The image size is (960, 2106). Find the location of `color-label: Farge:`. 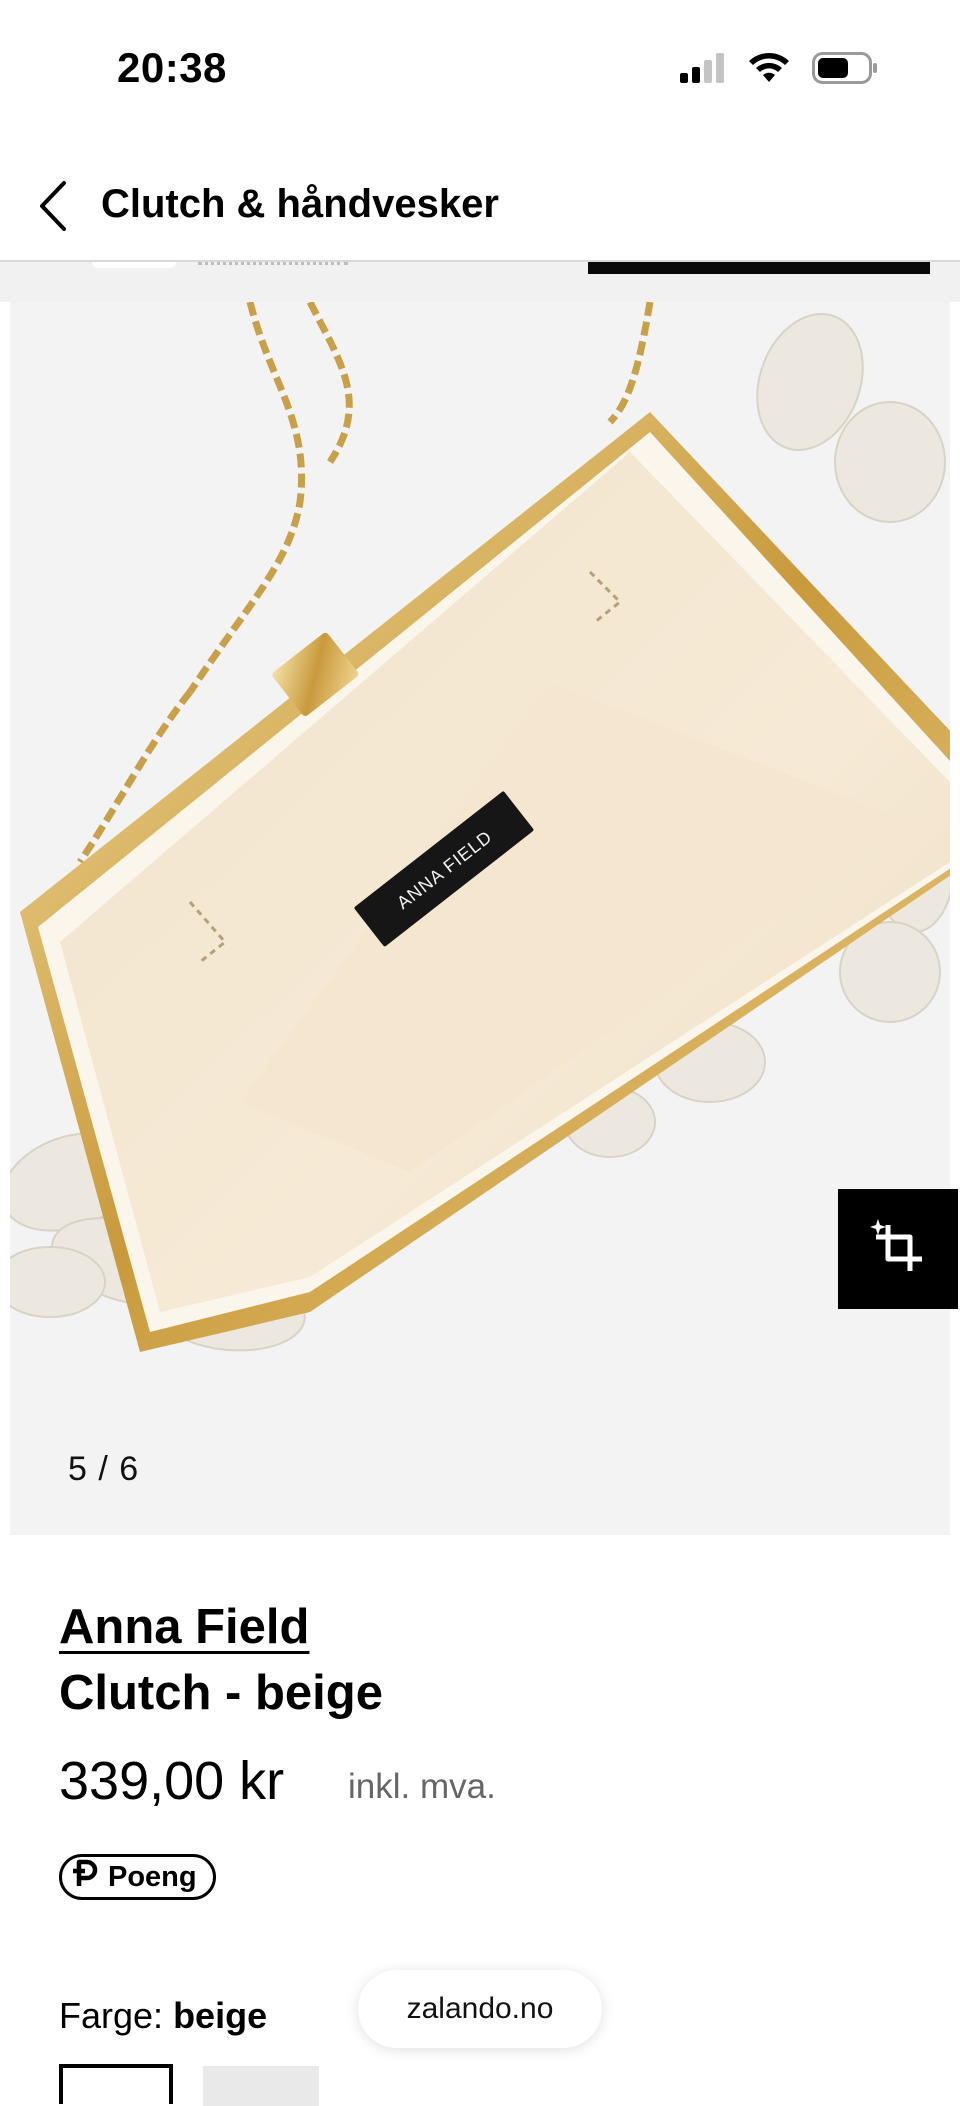

color-label: Farge: is located at coordinates (111, 2015).